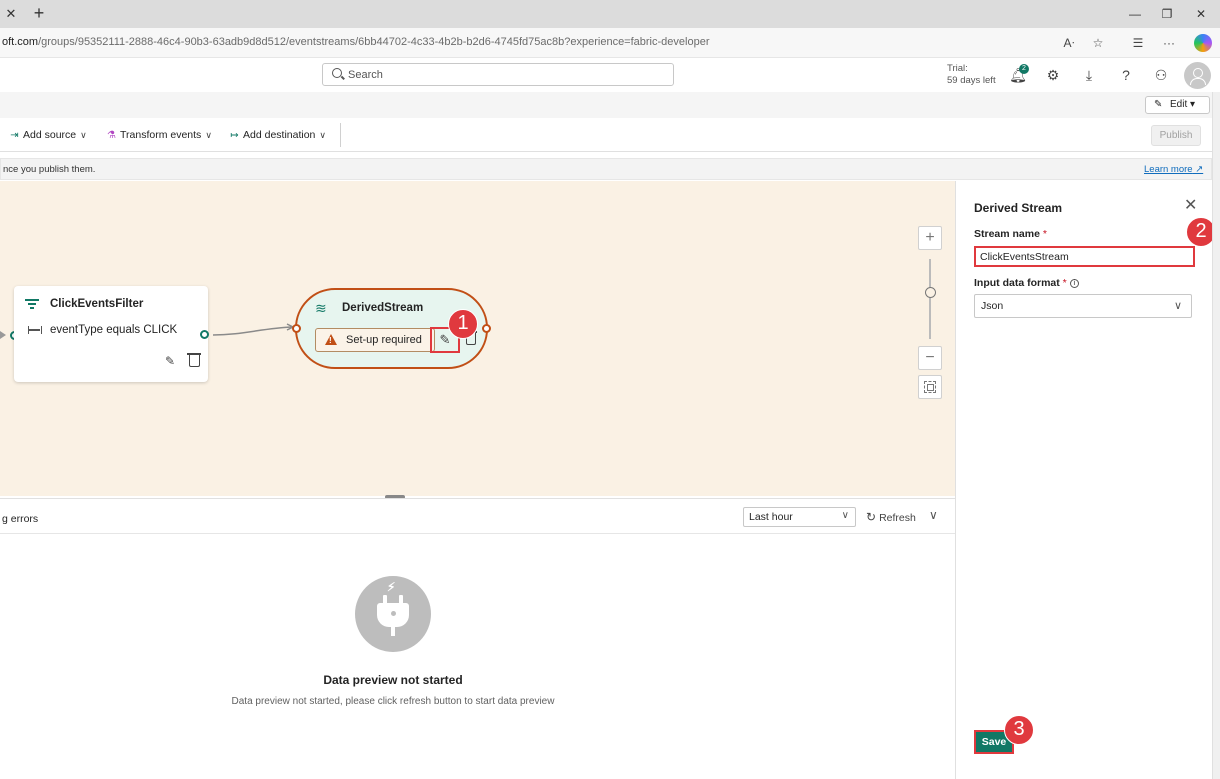  What do you see at coordinates (498, 74) in the screenshot?
I see `search-box: Search` at bounding box center [498, 74].